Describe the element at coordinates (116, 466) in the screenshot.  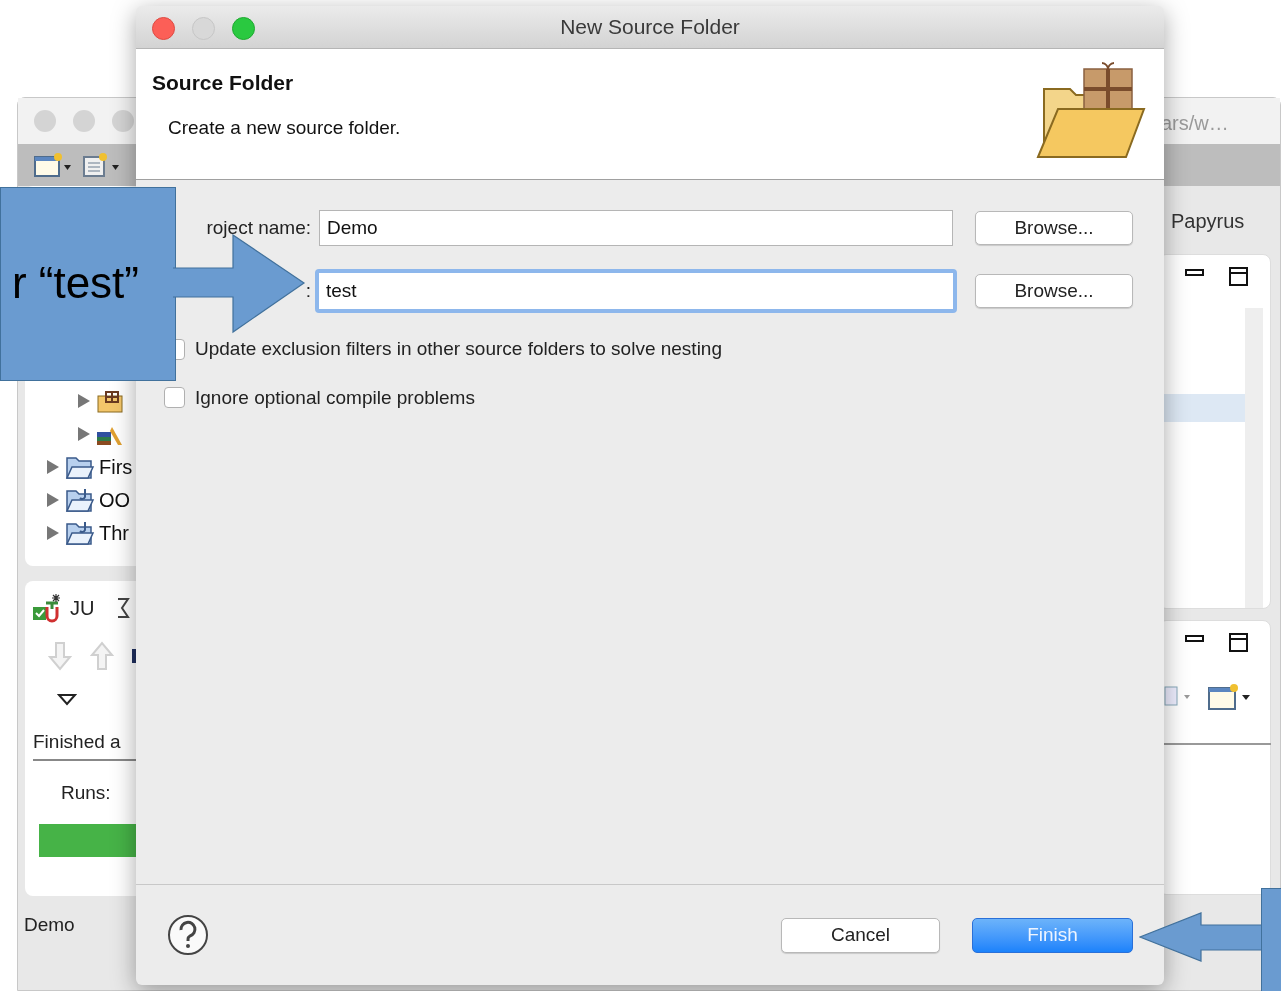
I see `tree-item: Firs` at that location.